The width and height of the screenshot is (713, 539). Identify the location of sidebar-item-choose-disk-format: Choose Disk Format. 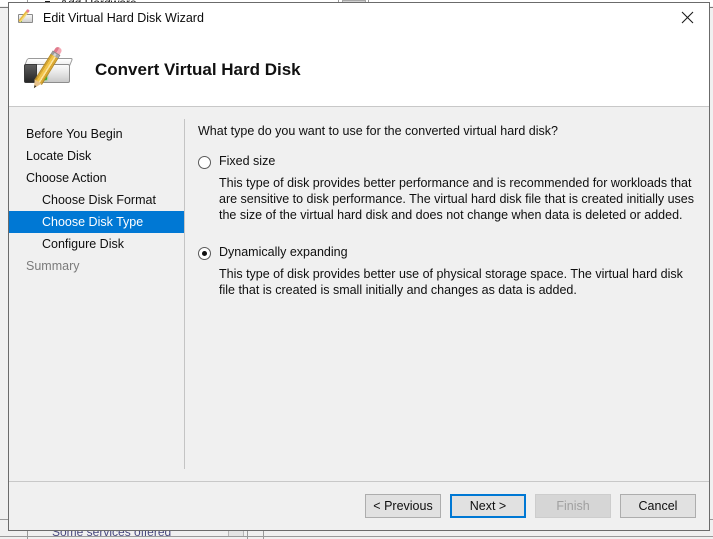
(97, 200).